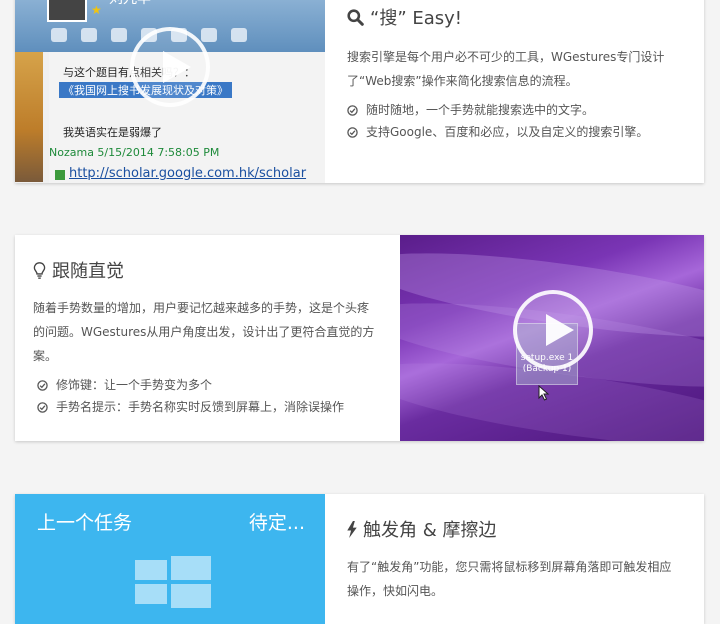 The width and height of the screenshot is (720, 624). Describe the element at coordinates (209, 35) in the screenshot. I see `monitor-icon` at that location.